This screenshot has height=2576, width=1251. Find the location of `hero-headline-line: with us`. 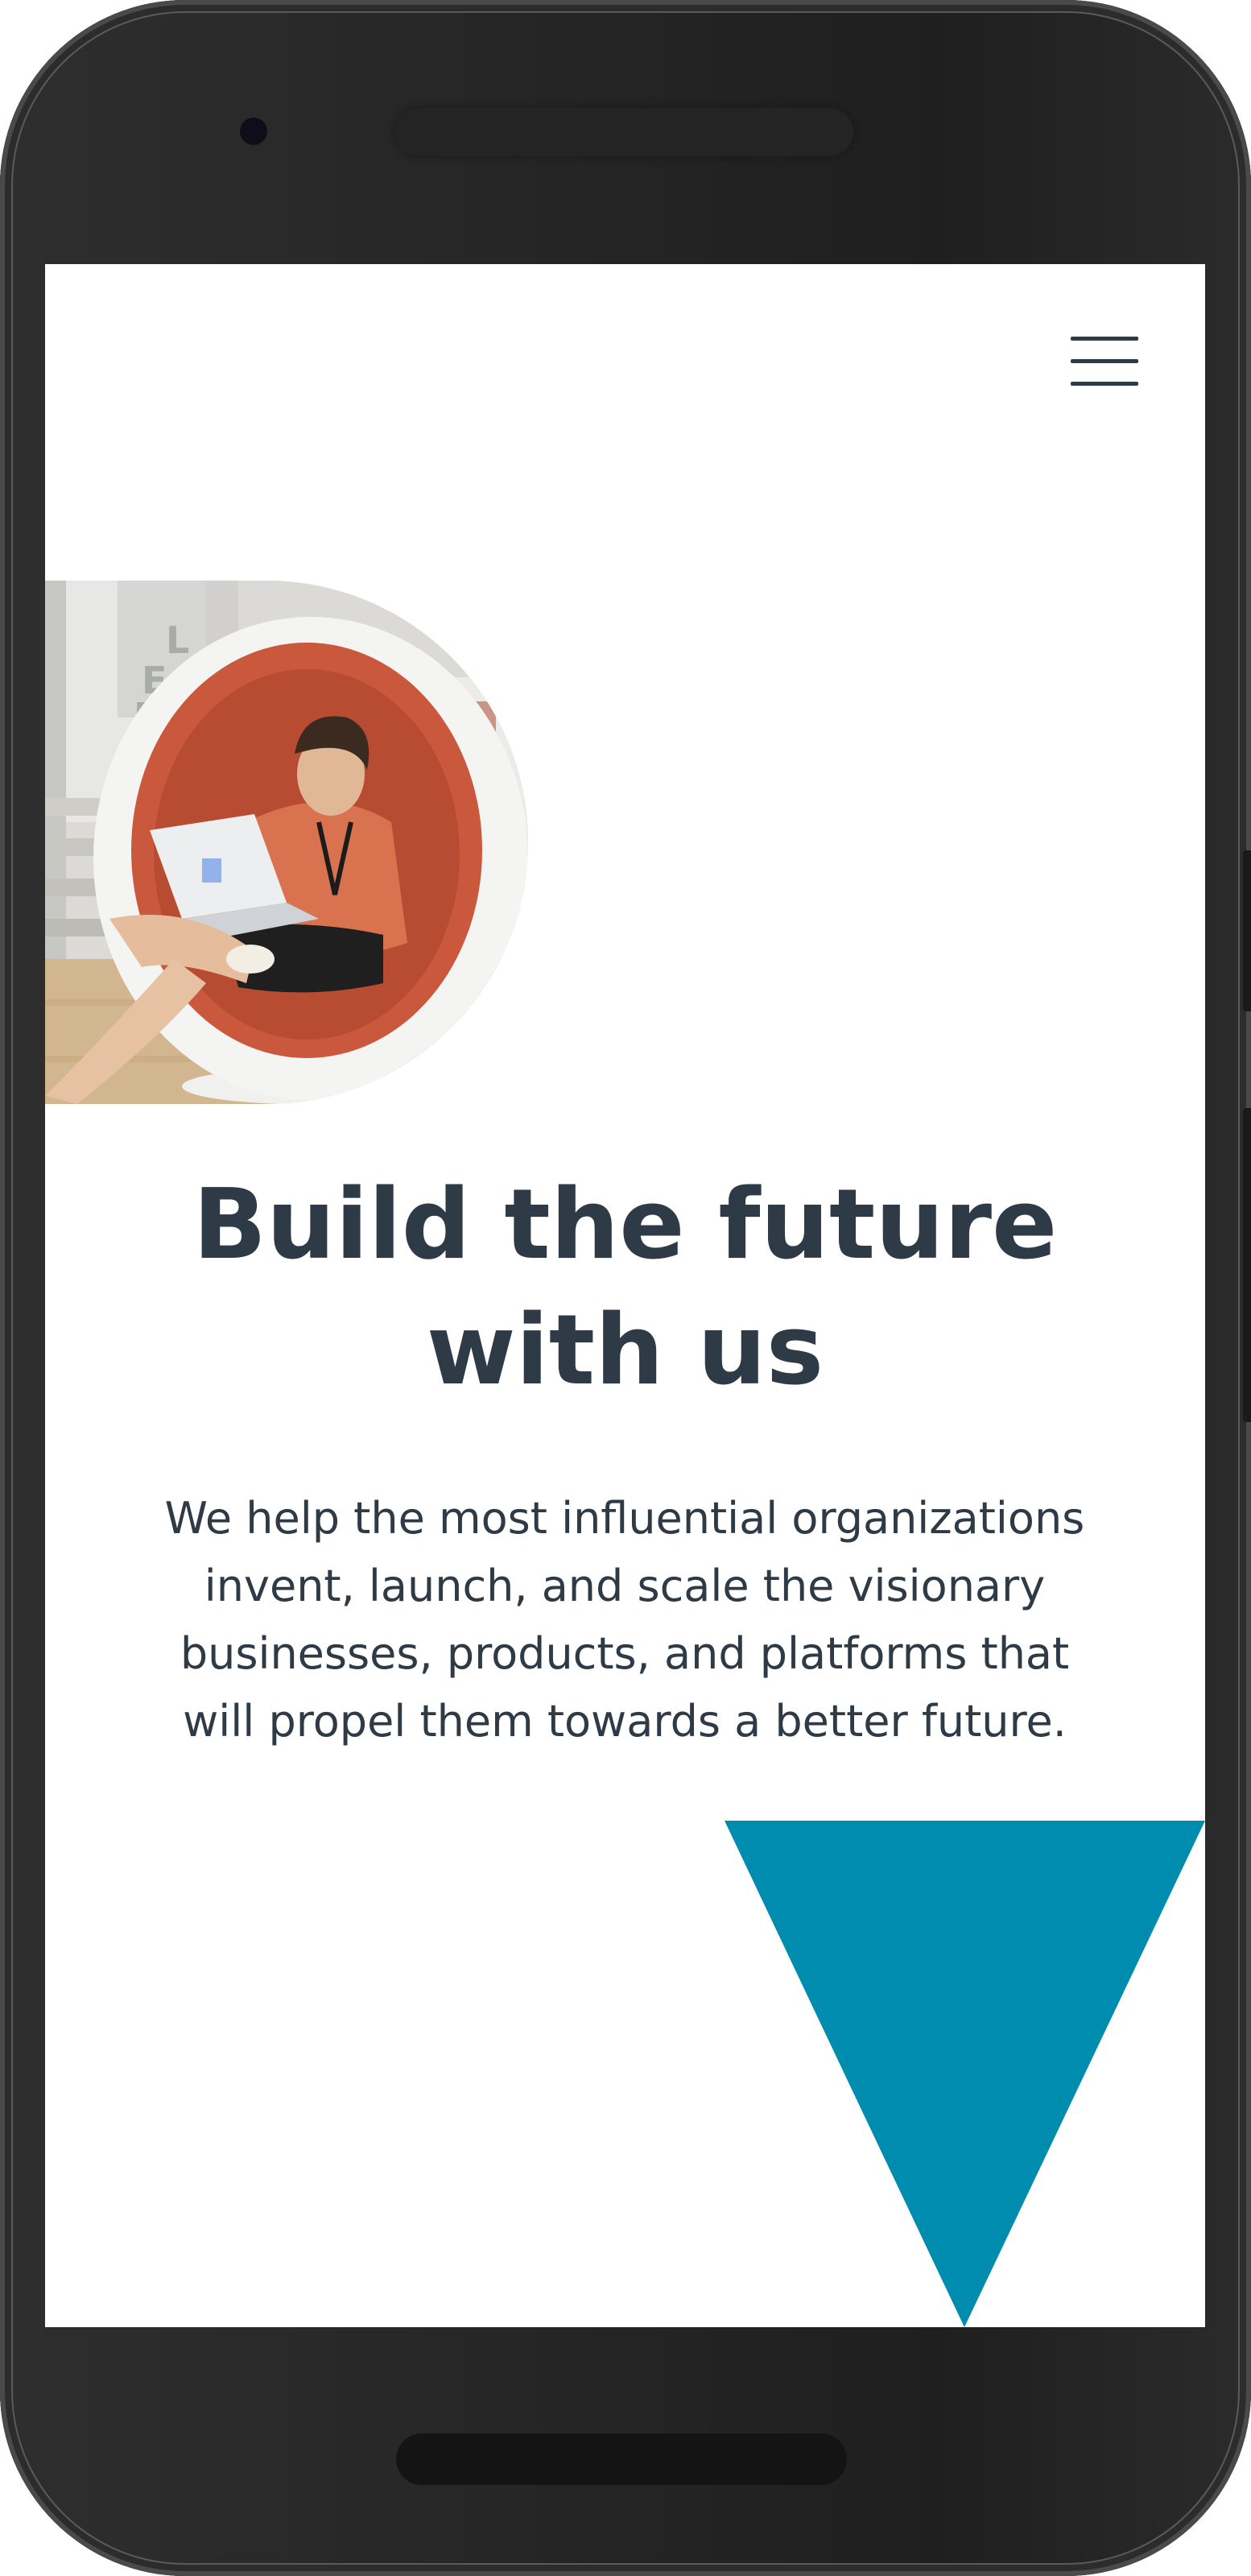

hero-headline-line: with us is located at coordinates (625, 1351).